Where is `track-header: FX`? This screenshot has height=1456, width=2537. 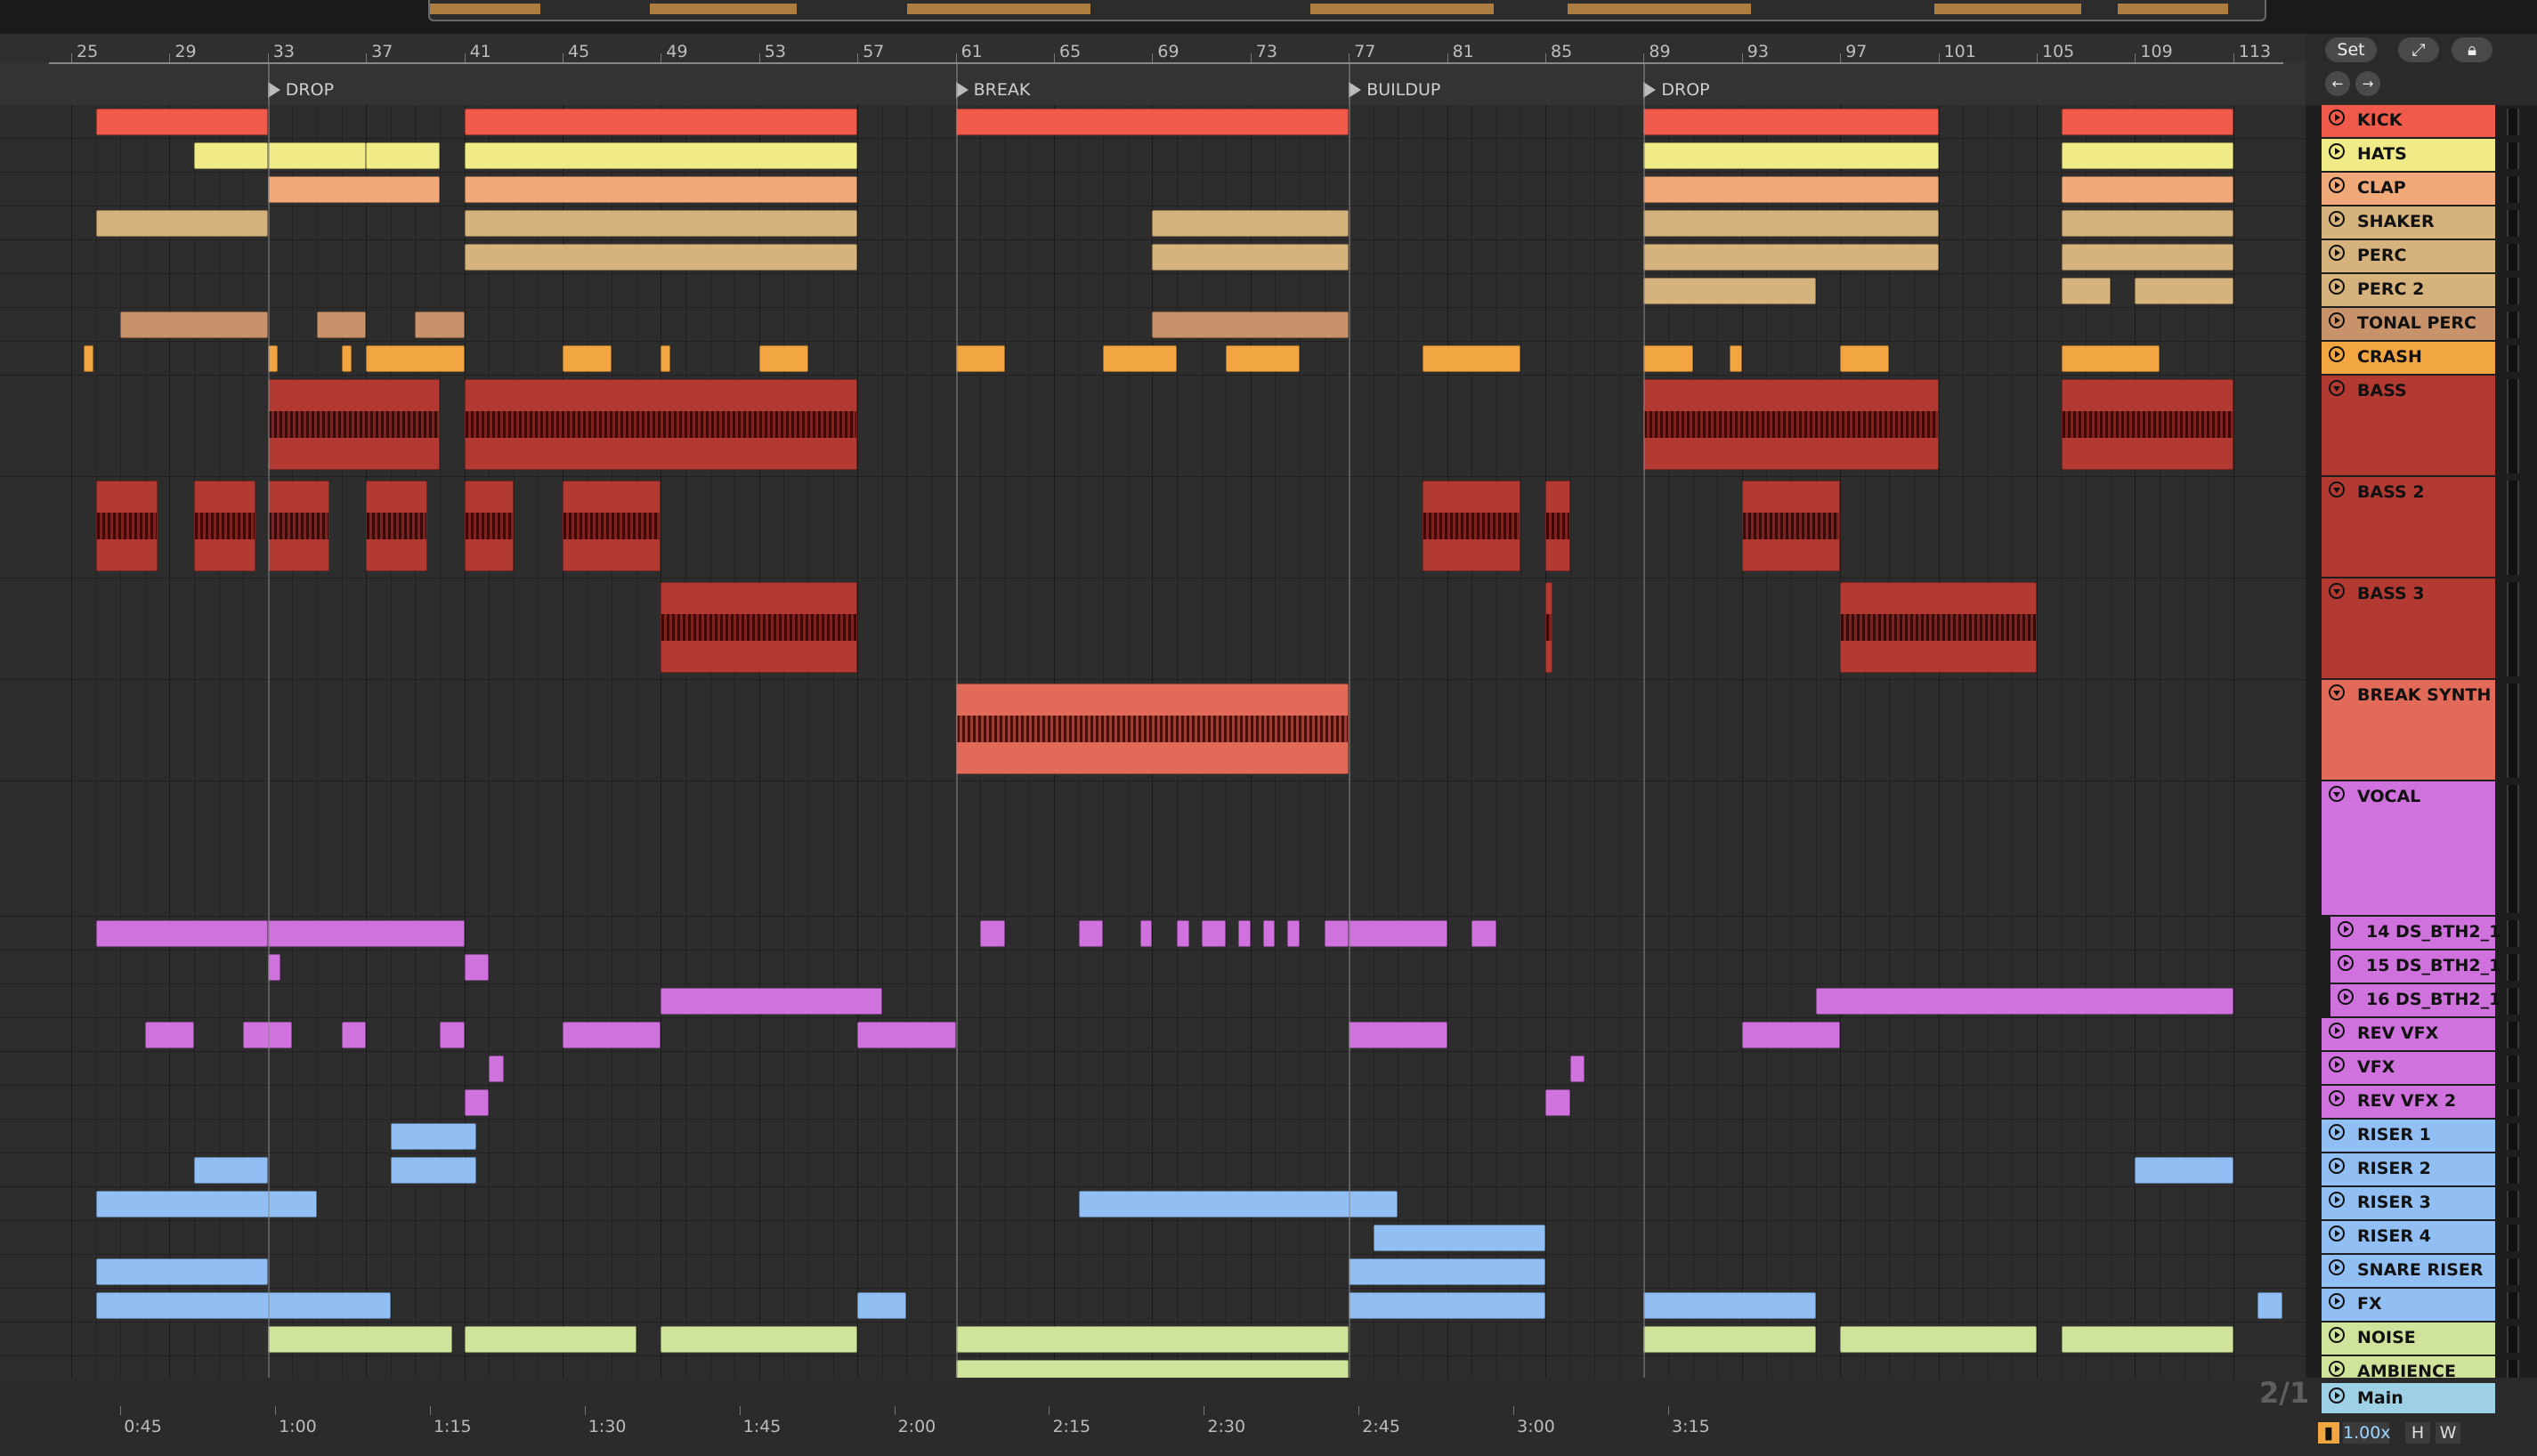
track-header: FX is located at coordinates (2408, 1306).